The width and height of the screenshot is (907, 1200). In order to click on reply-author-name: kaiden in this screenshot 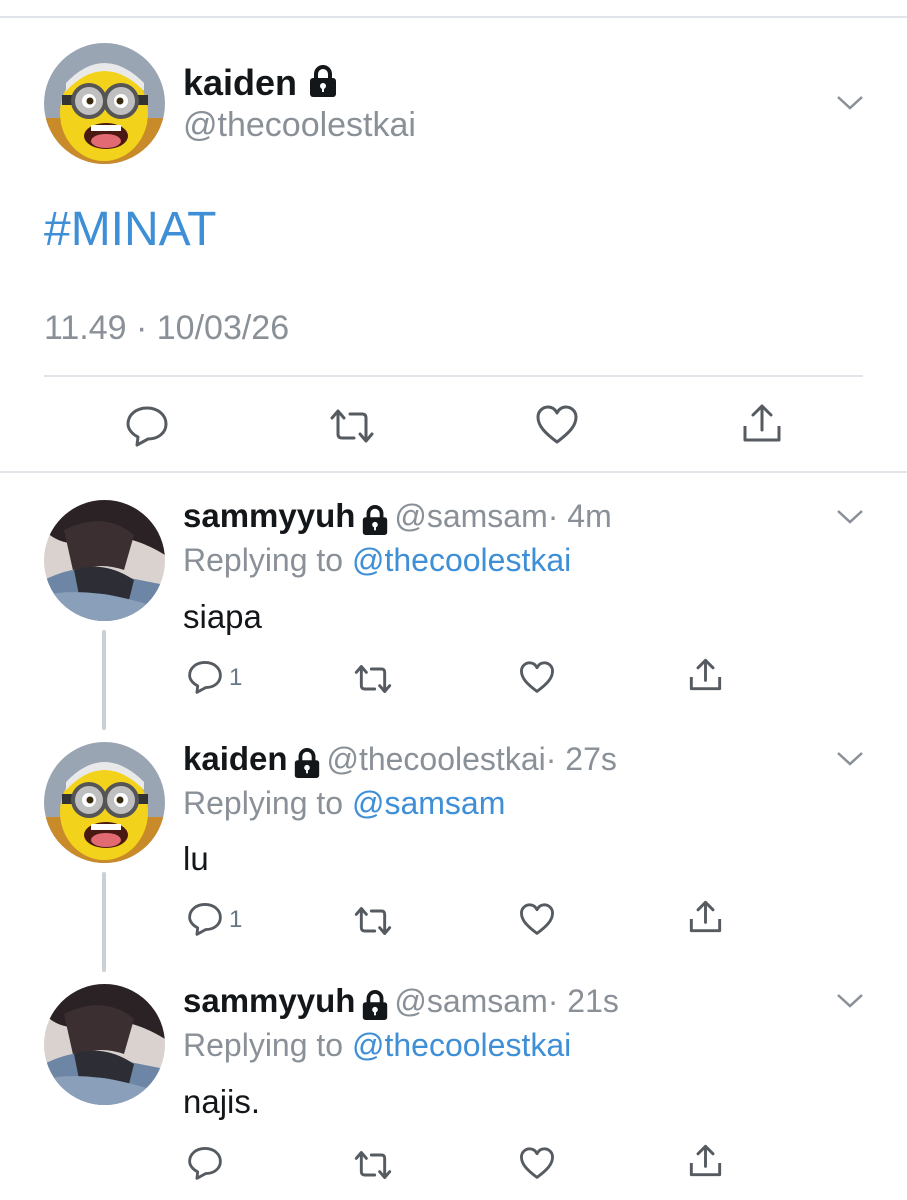, I will do `click(235, 758)`.